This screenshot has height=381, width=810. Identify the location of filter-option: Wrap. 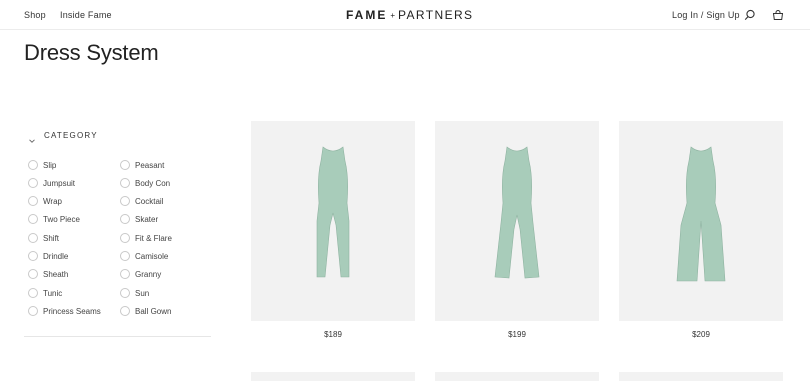
(45, 201).